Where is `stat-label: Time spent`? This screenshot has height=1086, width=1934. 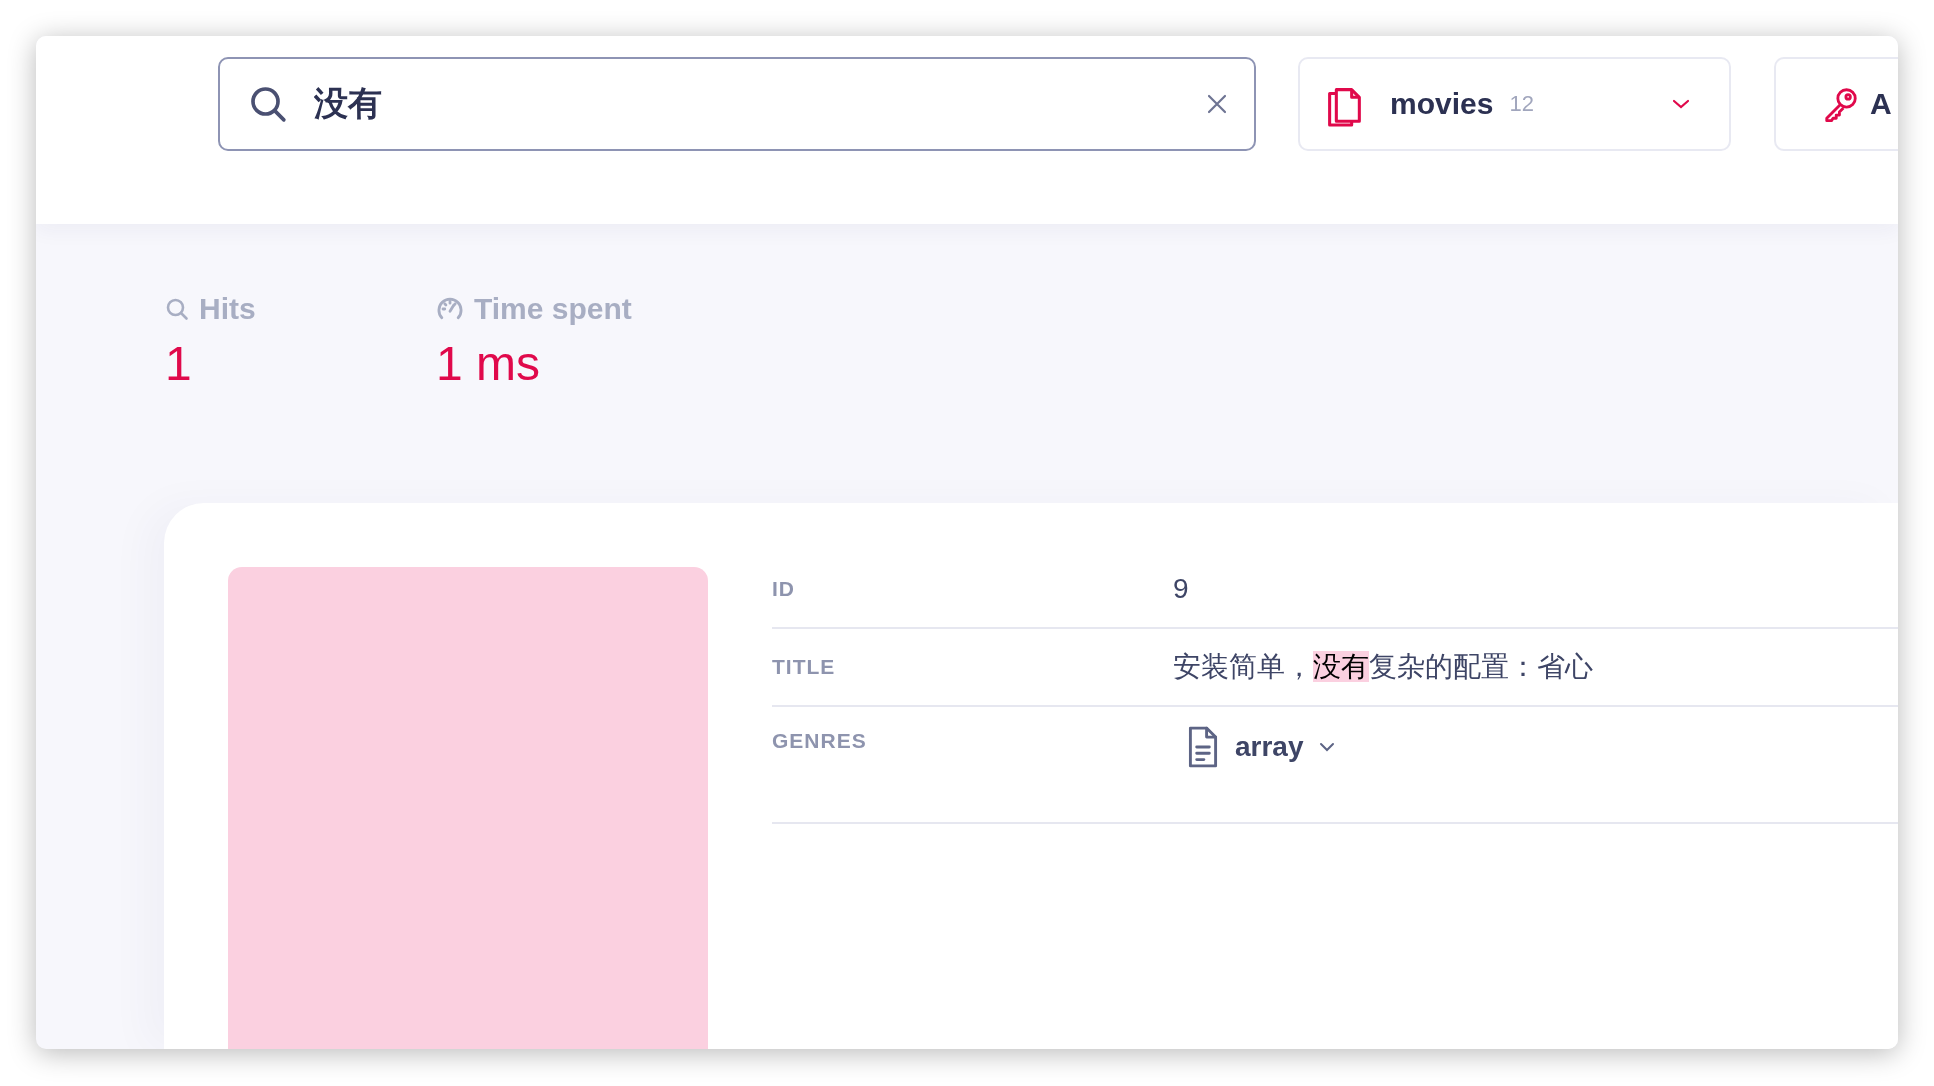
stat-label: Time spent is located at coordinates (553, 309).